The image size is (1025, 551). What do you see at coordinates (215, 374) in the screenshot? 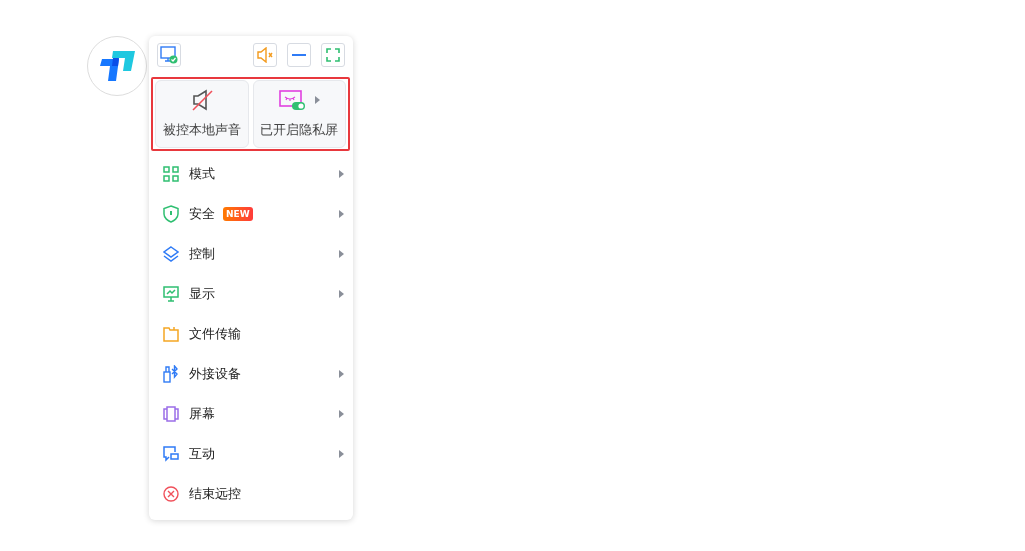
I see `menu-label: 外接设备` at bounding box center [215, 374].